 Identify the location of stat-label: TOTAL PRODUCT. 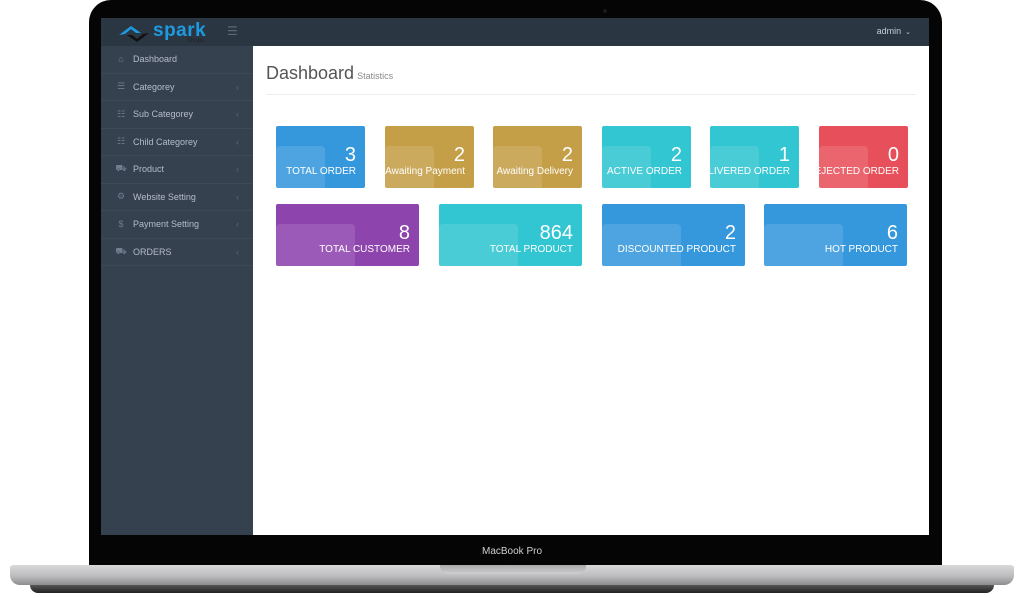
(531, 249).